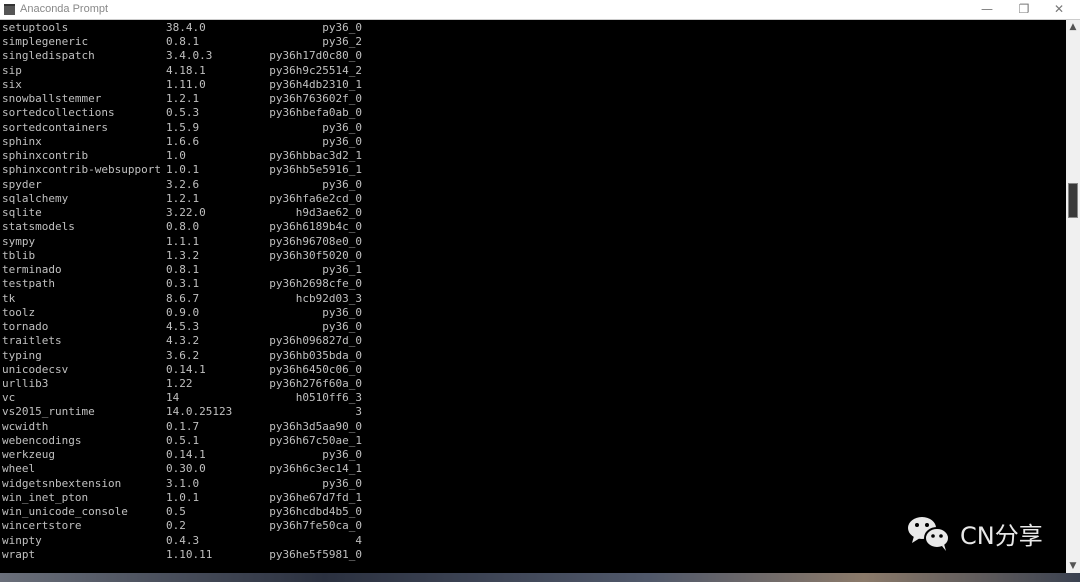  What do you see at coordinates (1001, 535) in the screenshot?
I see `watermark-text: CN分享` at bounding box center [1001, 535].